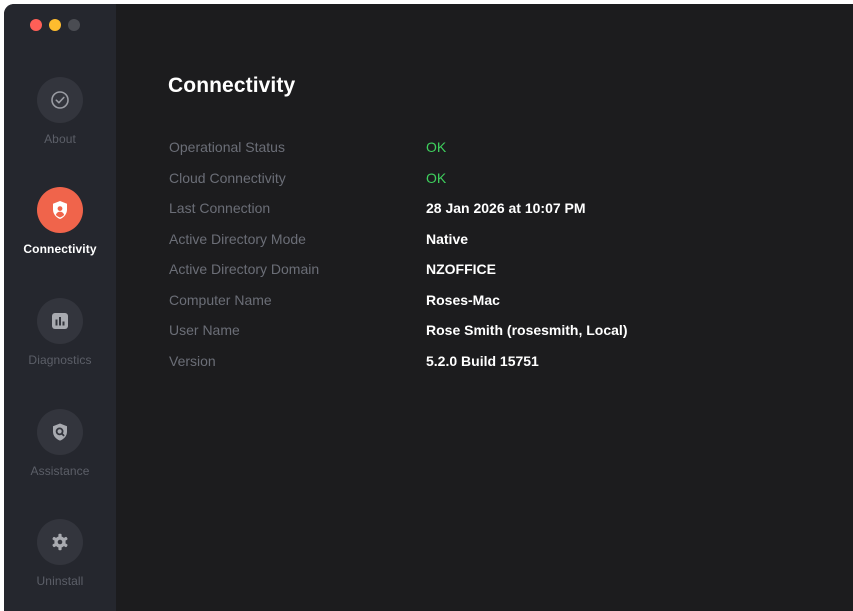  Describe the element at coordinates (60, 139) in the screenshot. I see `sidebar-item-label: About` at that location.